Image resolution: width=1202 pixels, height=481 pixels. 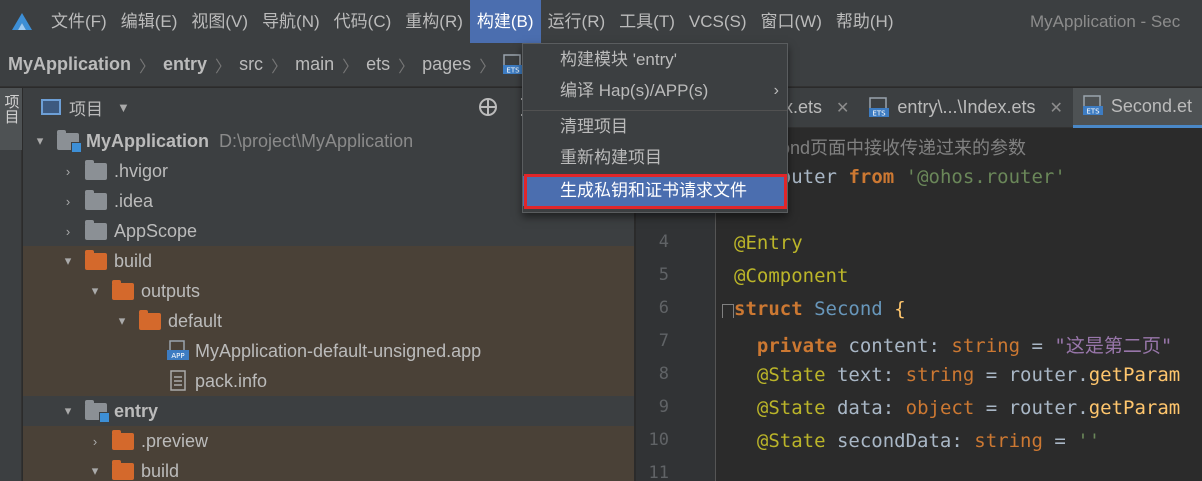 What do you see at coordinates (363, 21) in the screenshot?
I see `menu-code: 代码(C)` at bounding box center [363, 21].